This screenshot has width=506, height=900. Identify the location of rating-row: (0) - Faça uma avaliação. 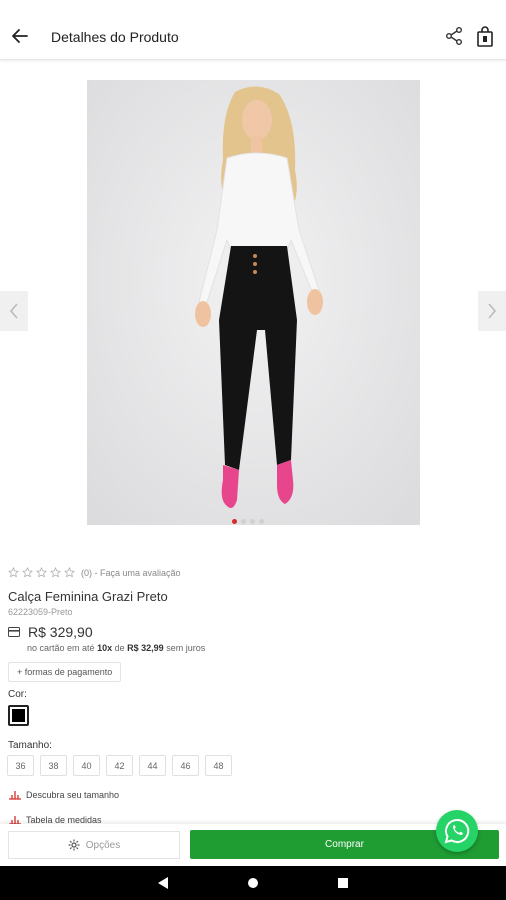
(94, 572).